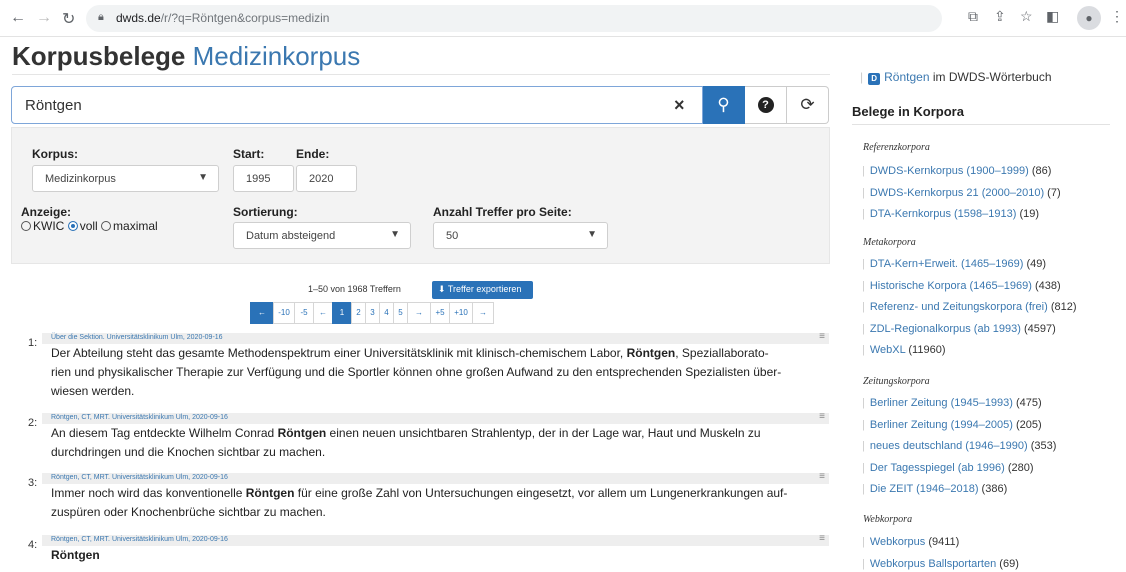  I want to click on translate-icon: ⧉, so click(973, 16).